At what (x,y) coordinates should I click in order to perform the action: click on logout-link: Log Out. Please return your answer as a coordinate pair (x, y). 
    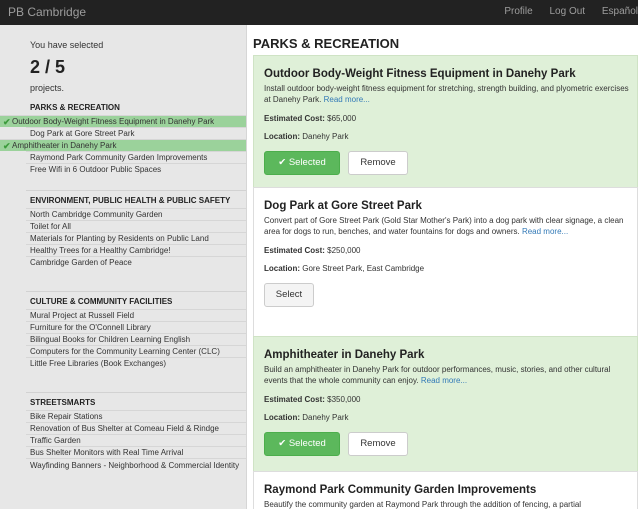
    Looking at the image, I should click on (567, 11).